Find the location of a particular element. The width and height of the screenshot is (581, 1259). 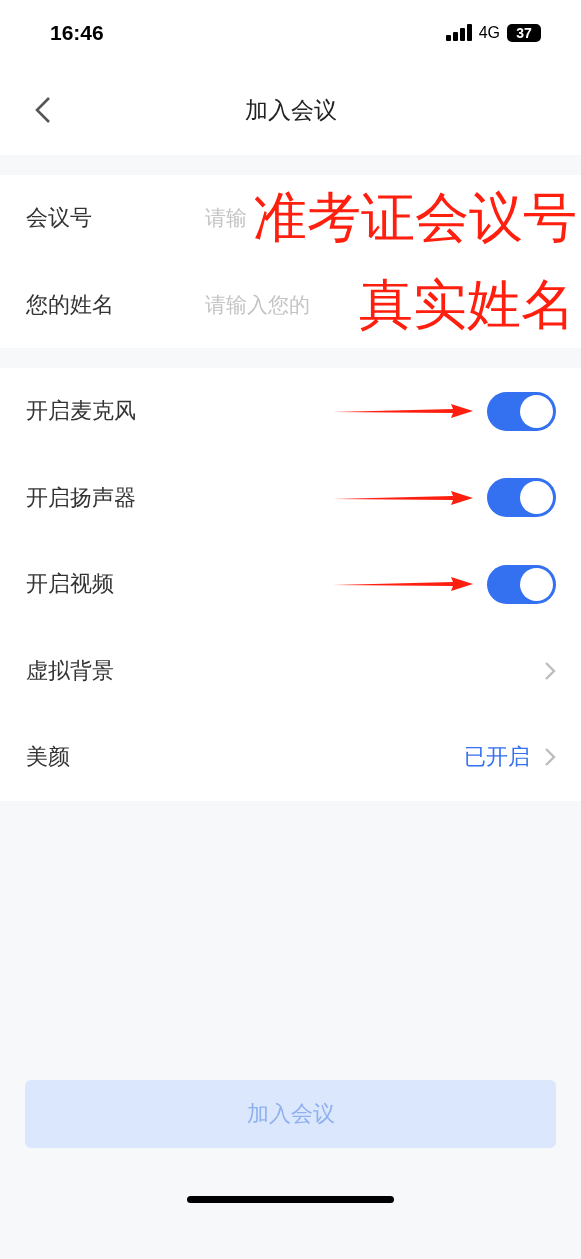

back-icon is located at coordinates (43, 110).